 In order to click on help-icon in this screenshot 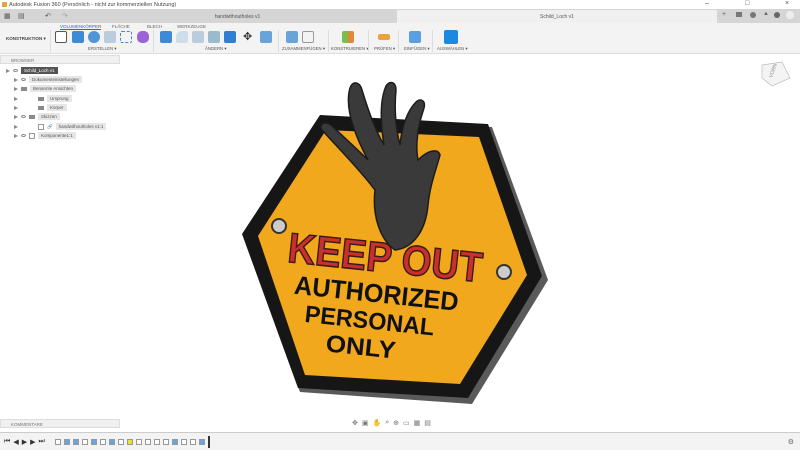, I will do `click(777, 15)`.